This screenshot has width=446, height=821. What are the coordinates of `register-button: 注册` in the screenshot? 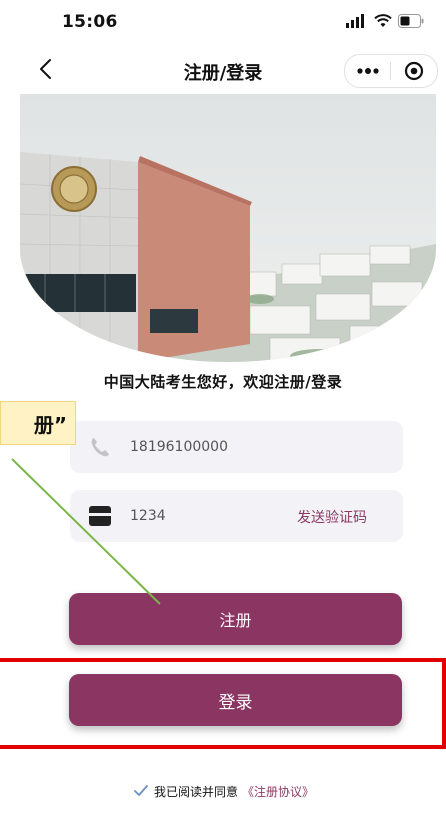 It's located at (235, 619).